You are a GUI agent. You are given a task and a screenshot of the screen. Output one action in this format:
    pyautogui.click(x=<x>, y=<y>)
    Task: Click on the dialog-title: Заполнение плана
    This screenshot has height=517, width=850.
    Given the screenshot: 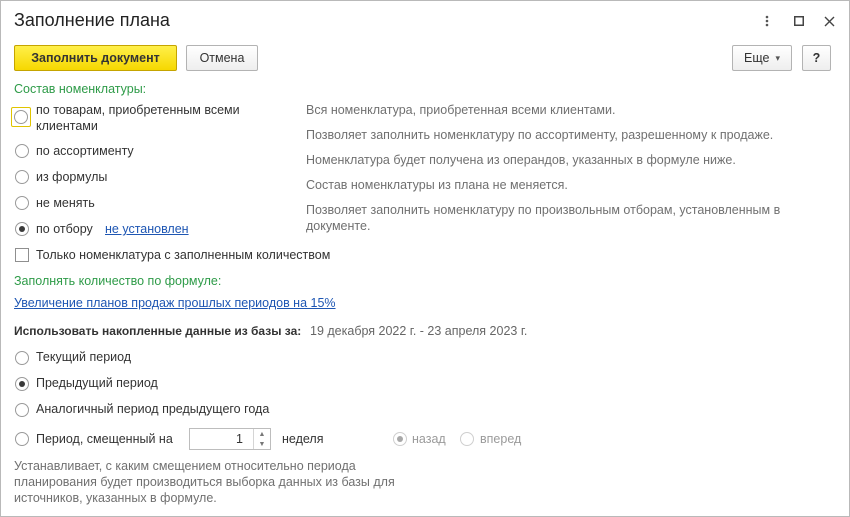 What is the action you would take?
    pyautogui.click(x=92, y=20)
    